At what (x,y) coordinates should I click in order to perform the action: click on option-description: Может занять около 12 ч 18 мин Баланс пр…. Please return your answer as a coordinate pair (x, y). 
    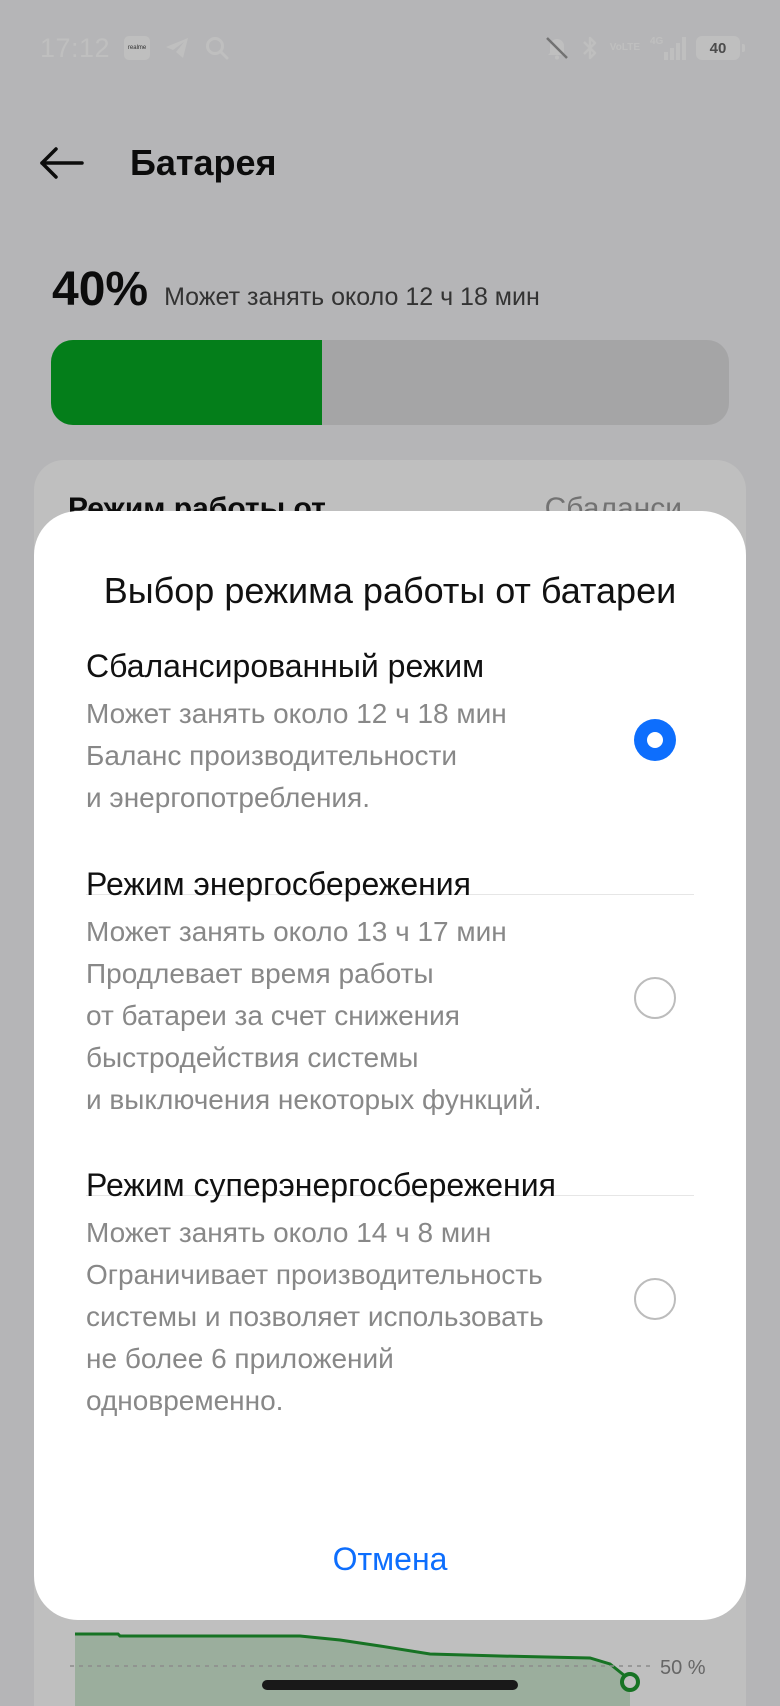
    Looking at the image, I should click on (296, 755).